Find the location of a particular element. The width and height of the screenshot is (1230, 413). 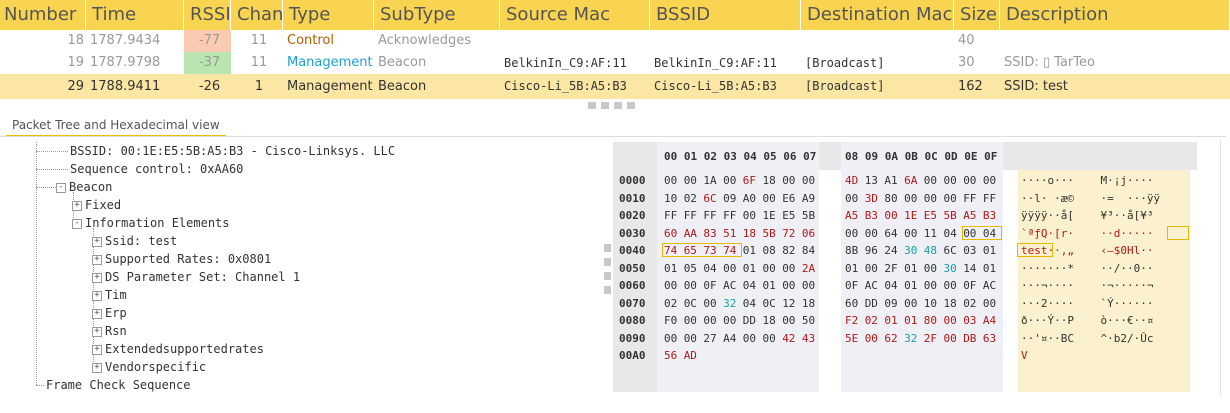

hex-byte: 96 is located at coordinates (871, 250).